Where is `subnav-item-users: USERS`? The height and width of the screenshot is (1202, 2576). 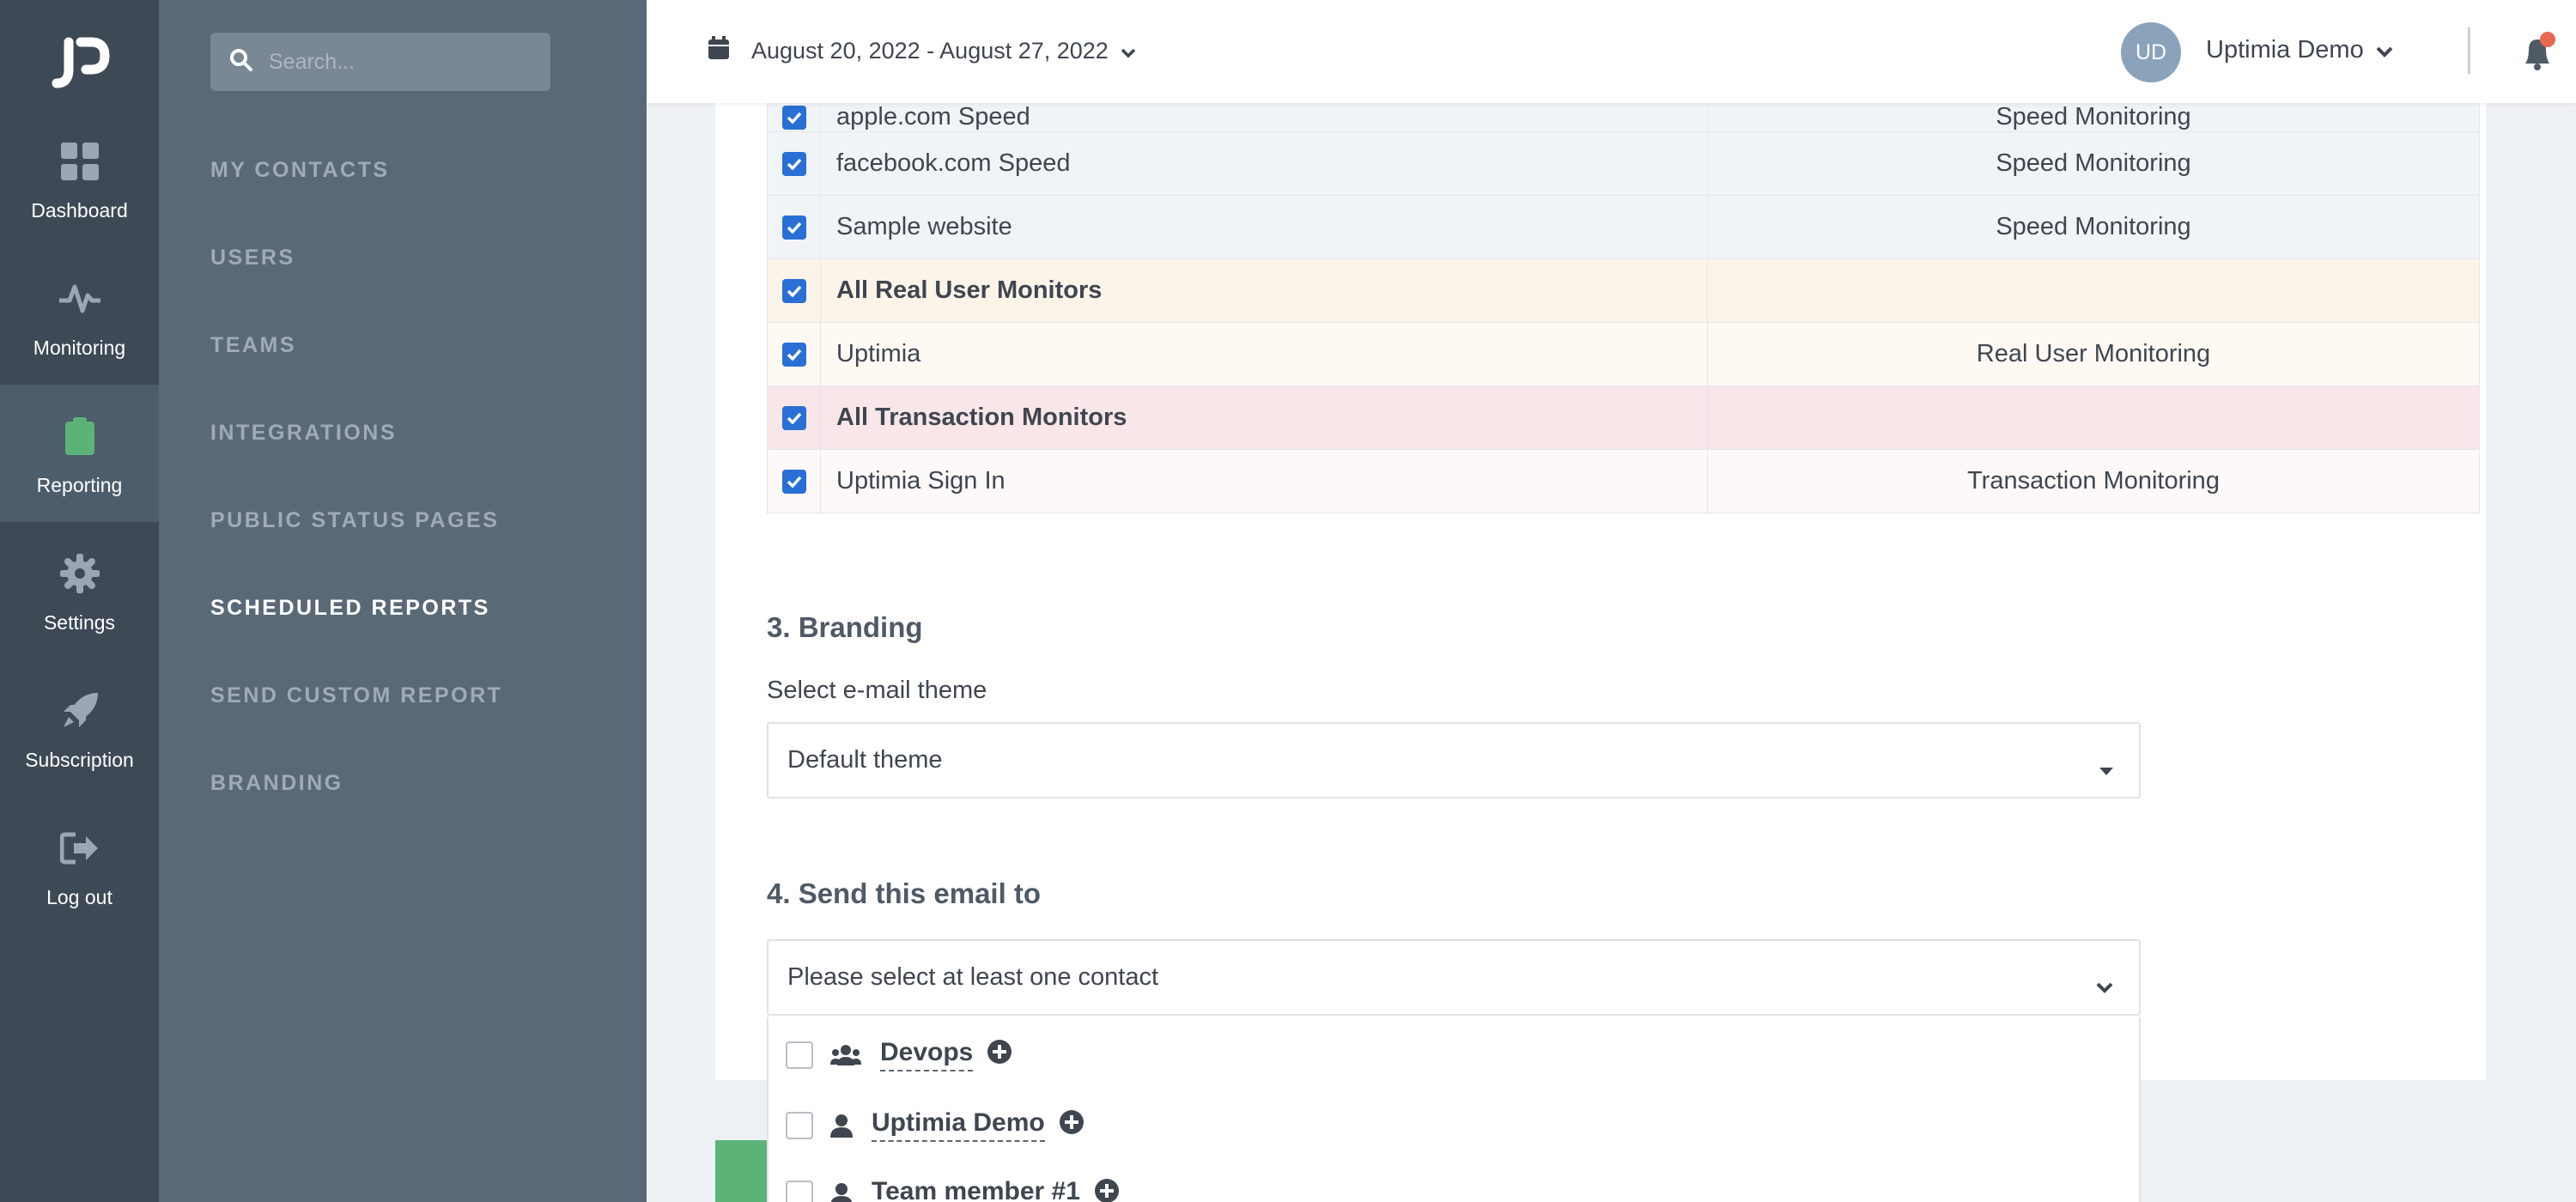
subnav-item-users: USERS is located at coordinates (252, 258).